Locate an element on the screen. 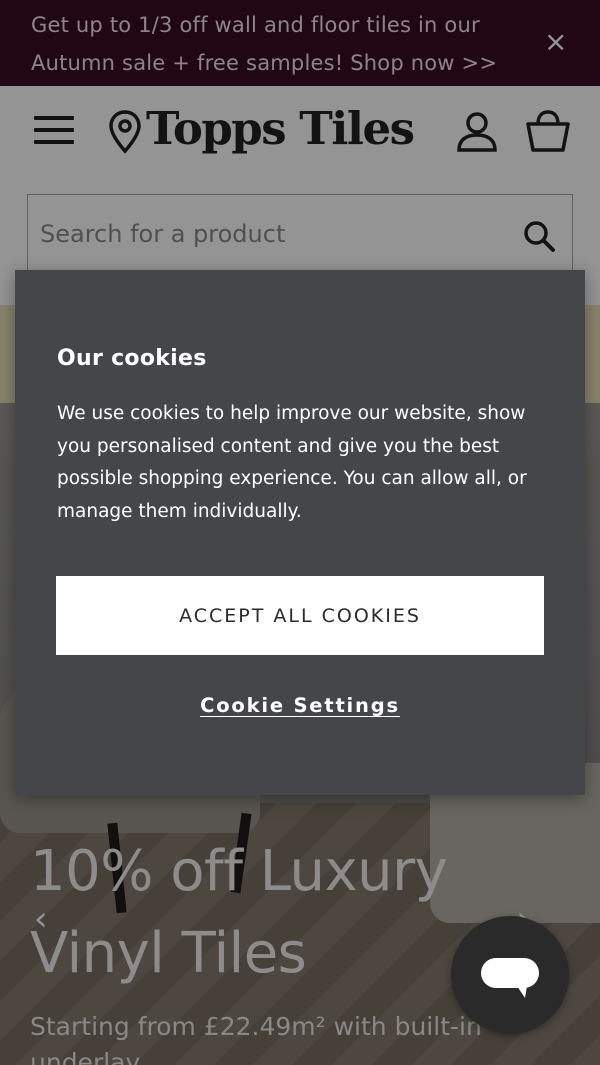  accept-all-cookies-button: ACCEPT ALL COOKIES is located at coordinates (300, 615).